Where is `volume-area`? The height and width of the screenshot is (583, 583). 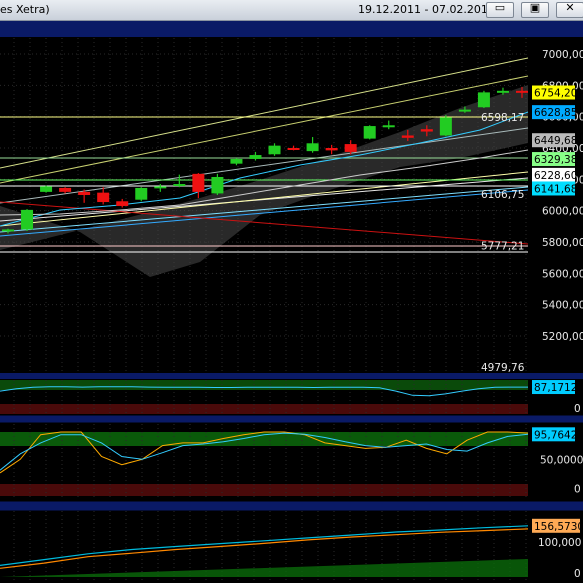
volume-area is located at coordinates (264, 568).